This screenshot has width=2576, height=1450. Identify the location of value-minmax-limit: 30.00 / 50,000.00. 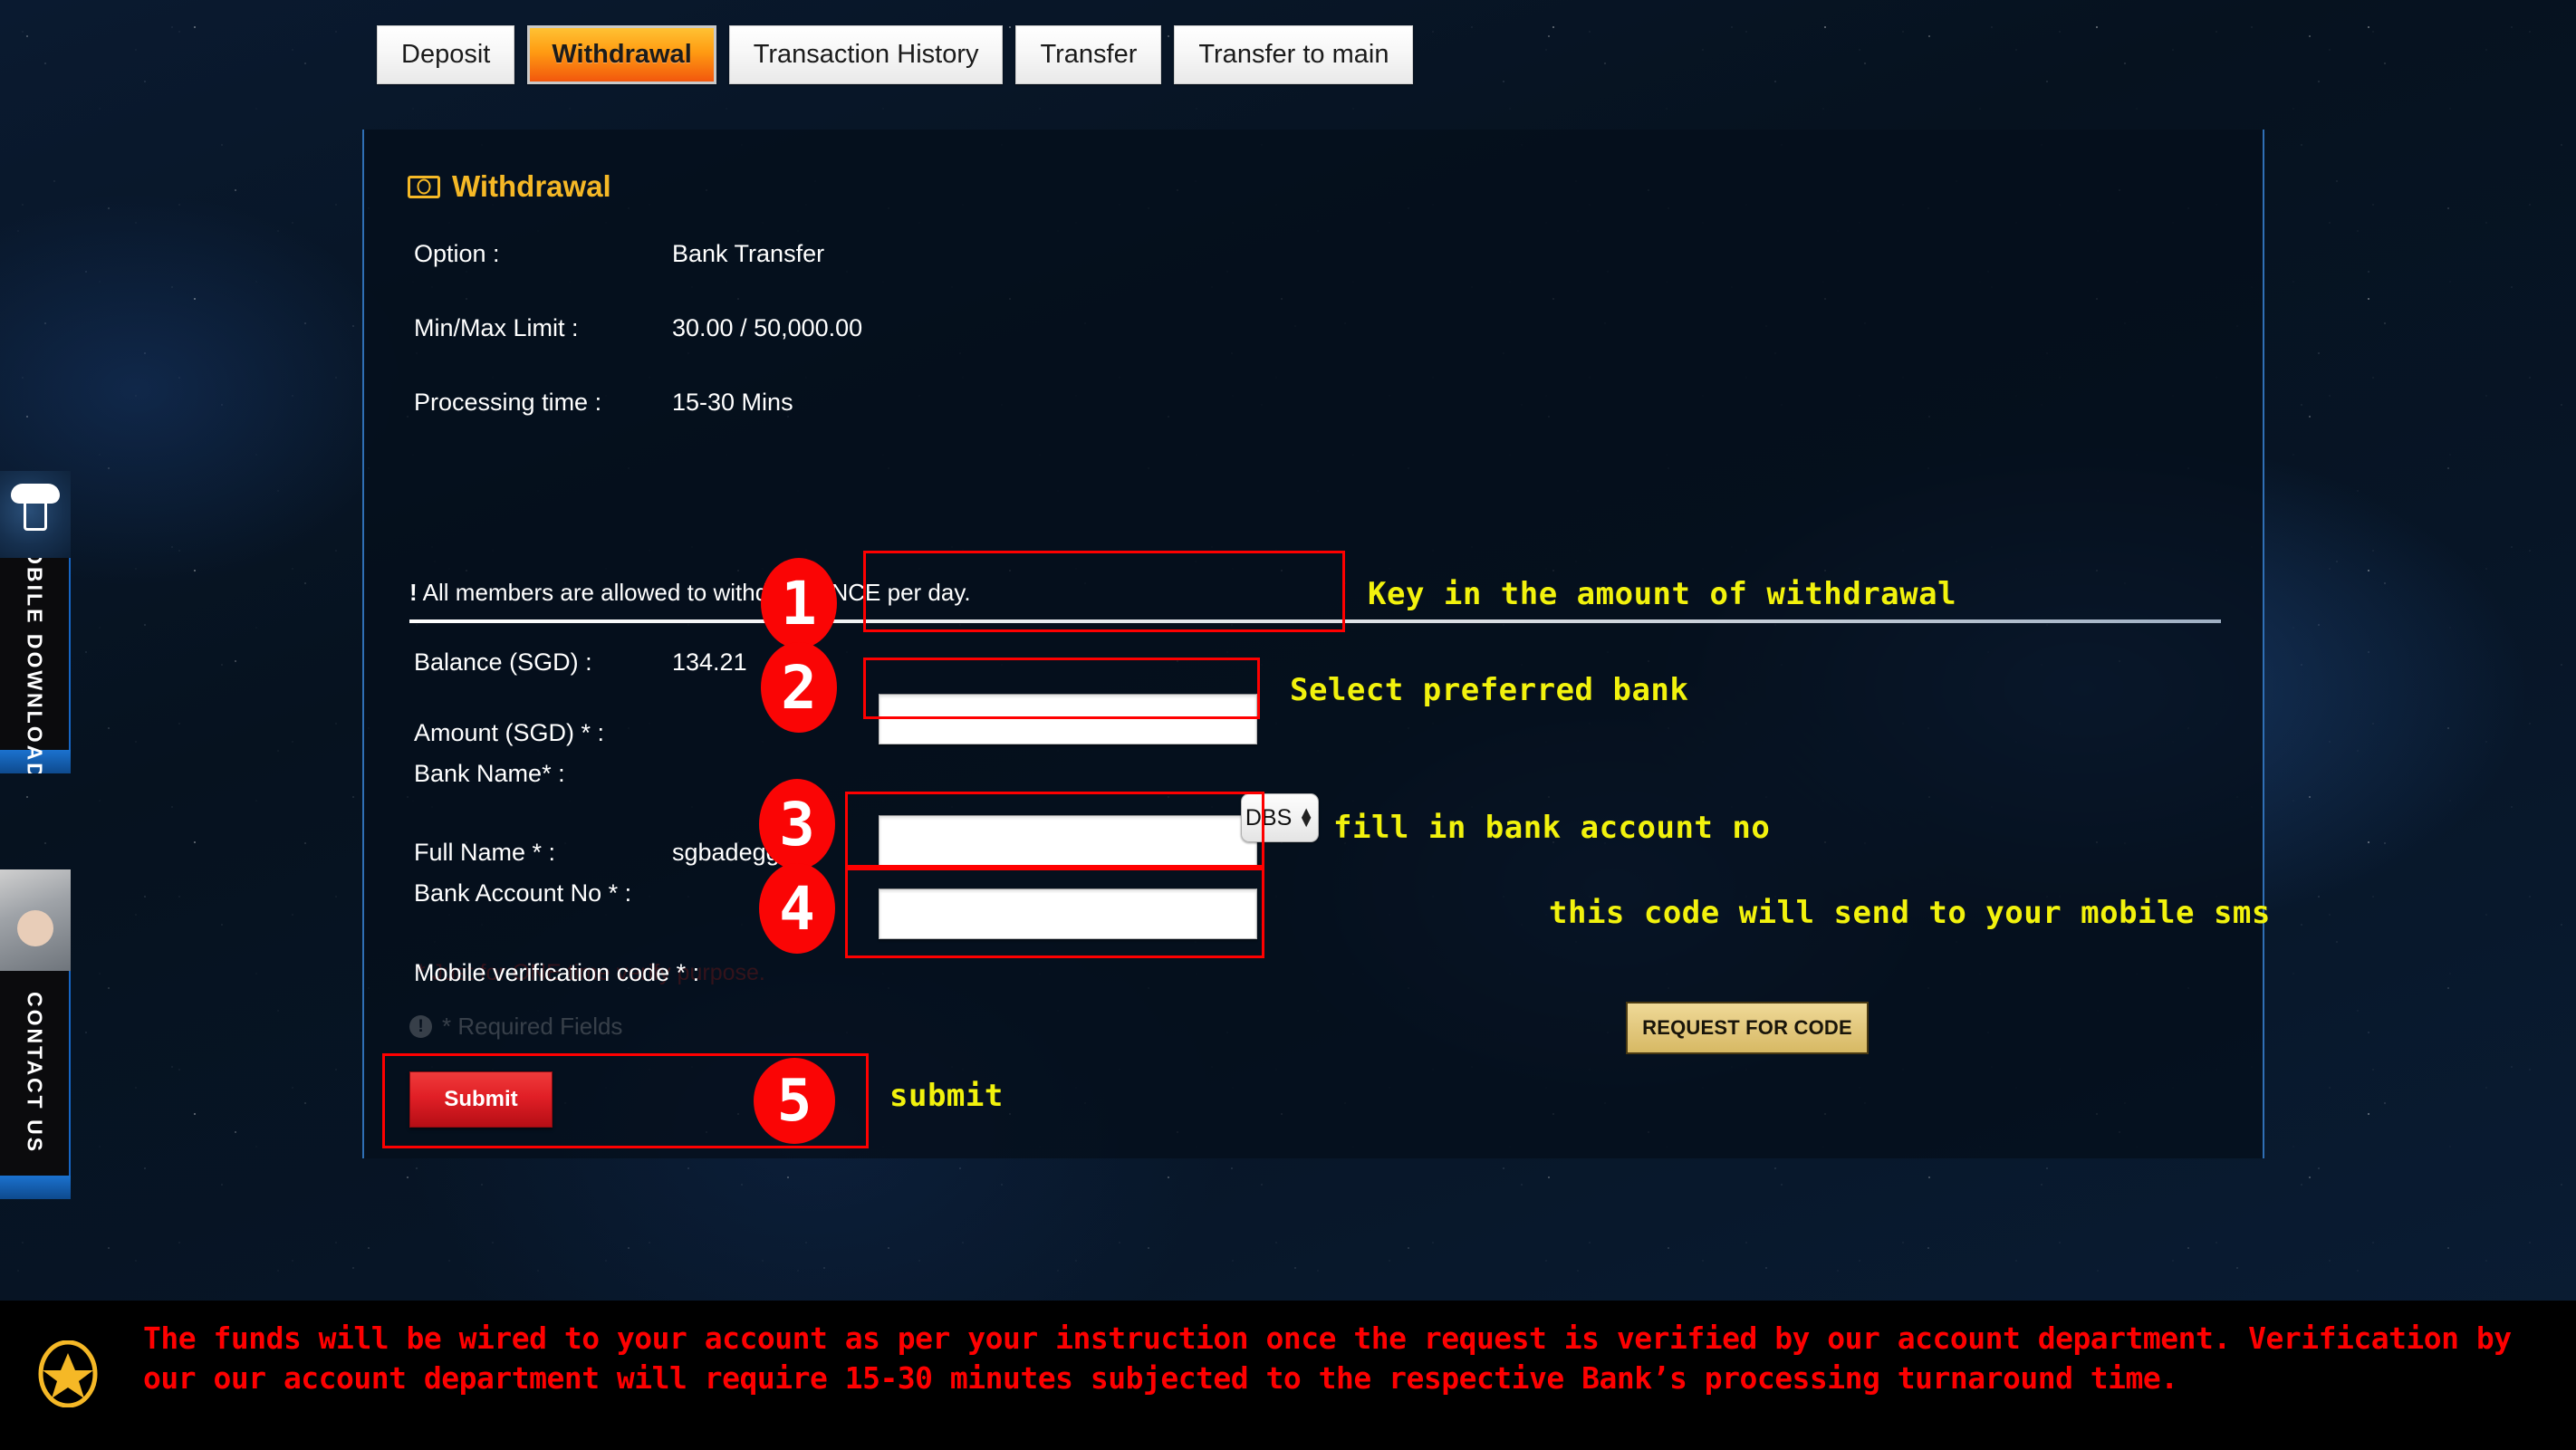
(767, 327).